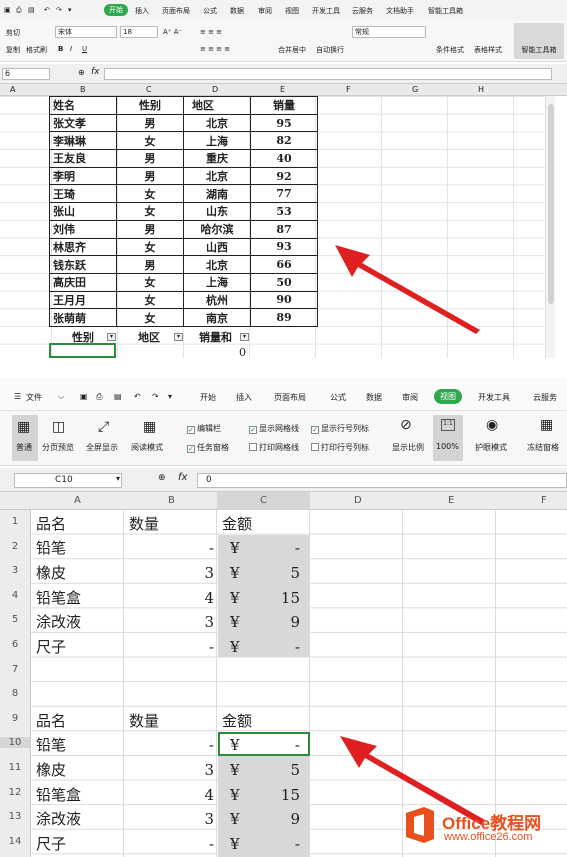  Describe the element at coordinates (118, 478) in the screenshot. I see `chevron-down-icon: ▾` at that location.